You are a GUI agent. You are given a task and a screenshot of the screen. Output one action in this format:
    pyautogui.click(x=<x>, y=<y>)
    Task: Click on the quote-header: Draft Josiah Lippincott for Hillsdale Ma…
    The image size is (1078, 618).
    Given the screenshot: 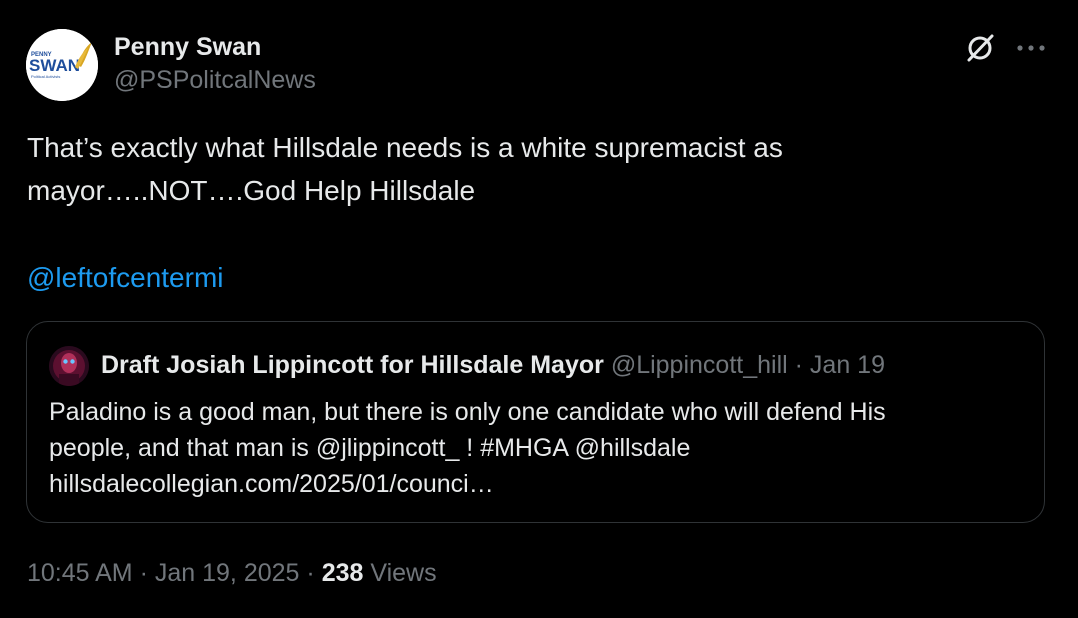 What is the action you would take?
    pyautogui.click(x=493, y=365)
    